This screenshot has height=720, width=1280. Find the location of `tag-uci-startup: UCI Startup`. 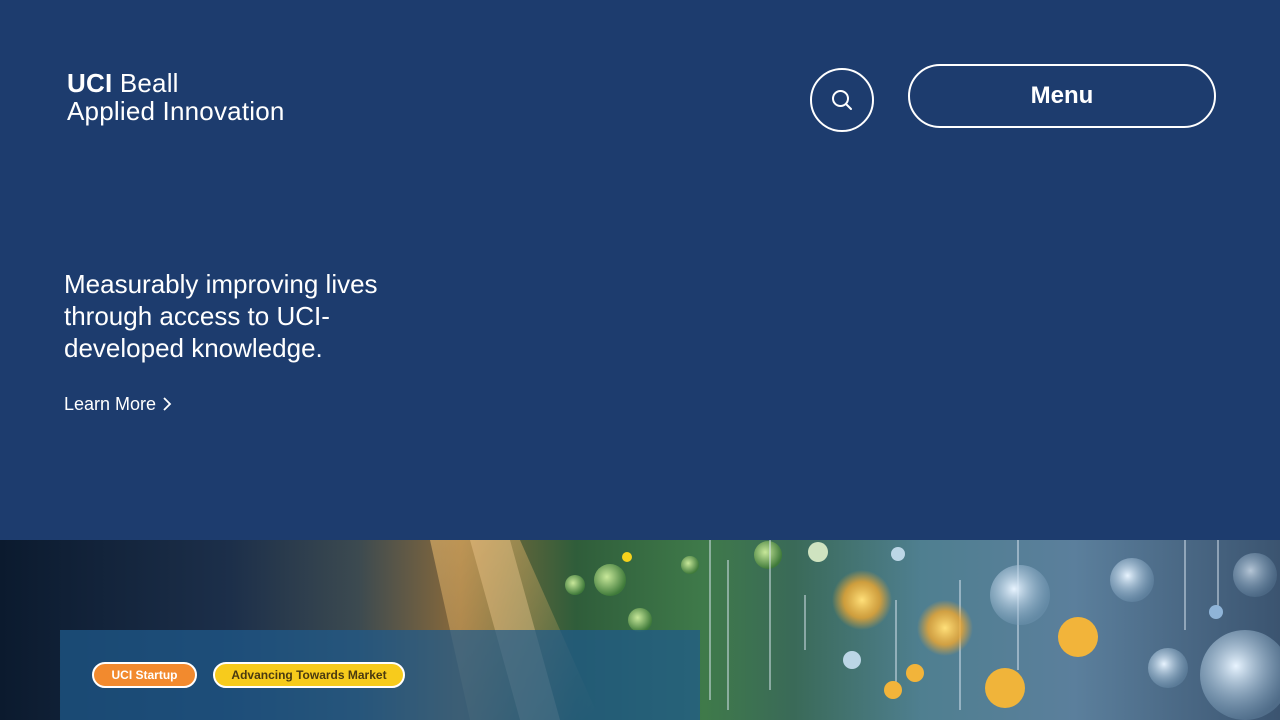

tag-uci-startup: UCI Startup is located at coordinates (144, 675).